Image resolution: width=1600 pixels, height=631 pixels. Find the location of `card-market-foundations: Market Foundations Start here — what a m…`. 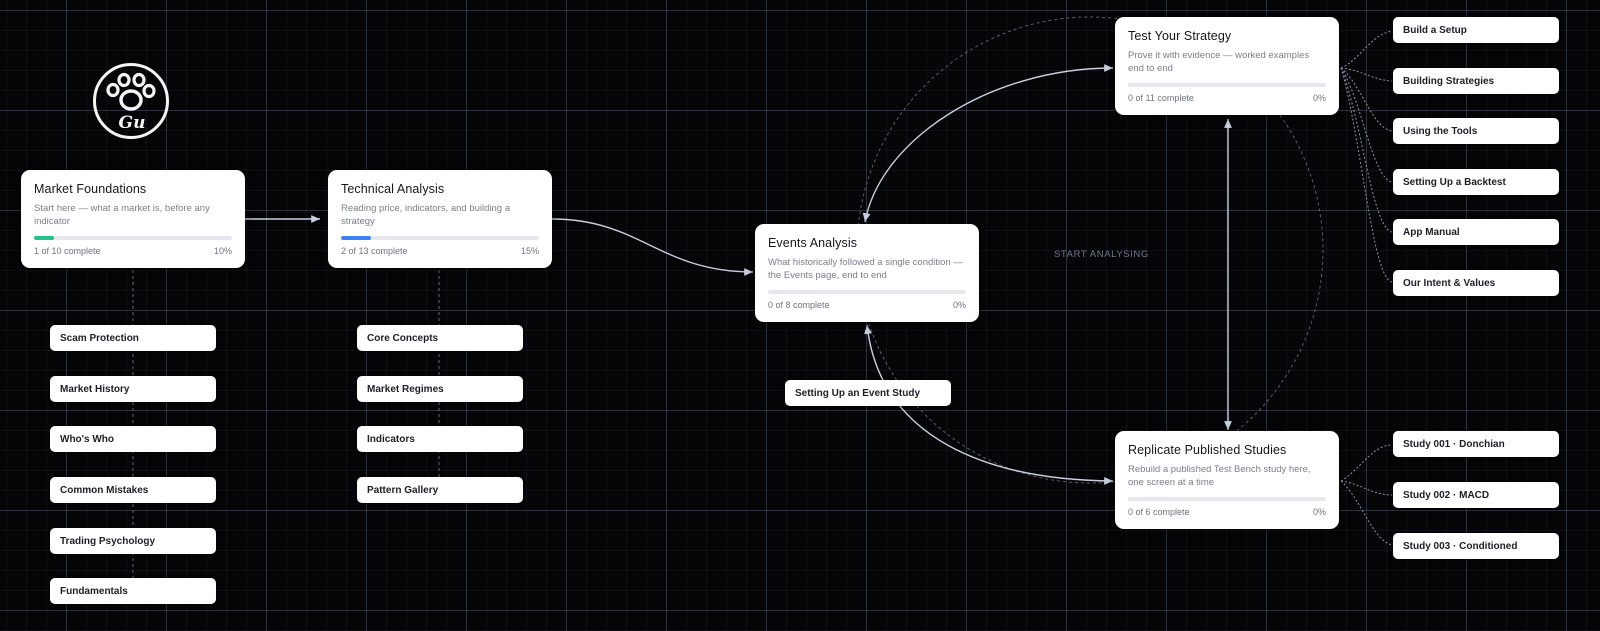

card-market-foundations: Market Foundations Start here — what a m… is located at coordinates (133, 219).